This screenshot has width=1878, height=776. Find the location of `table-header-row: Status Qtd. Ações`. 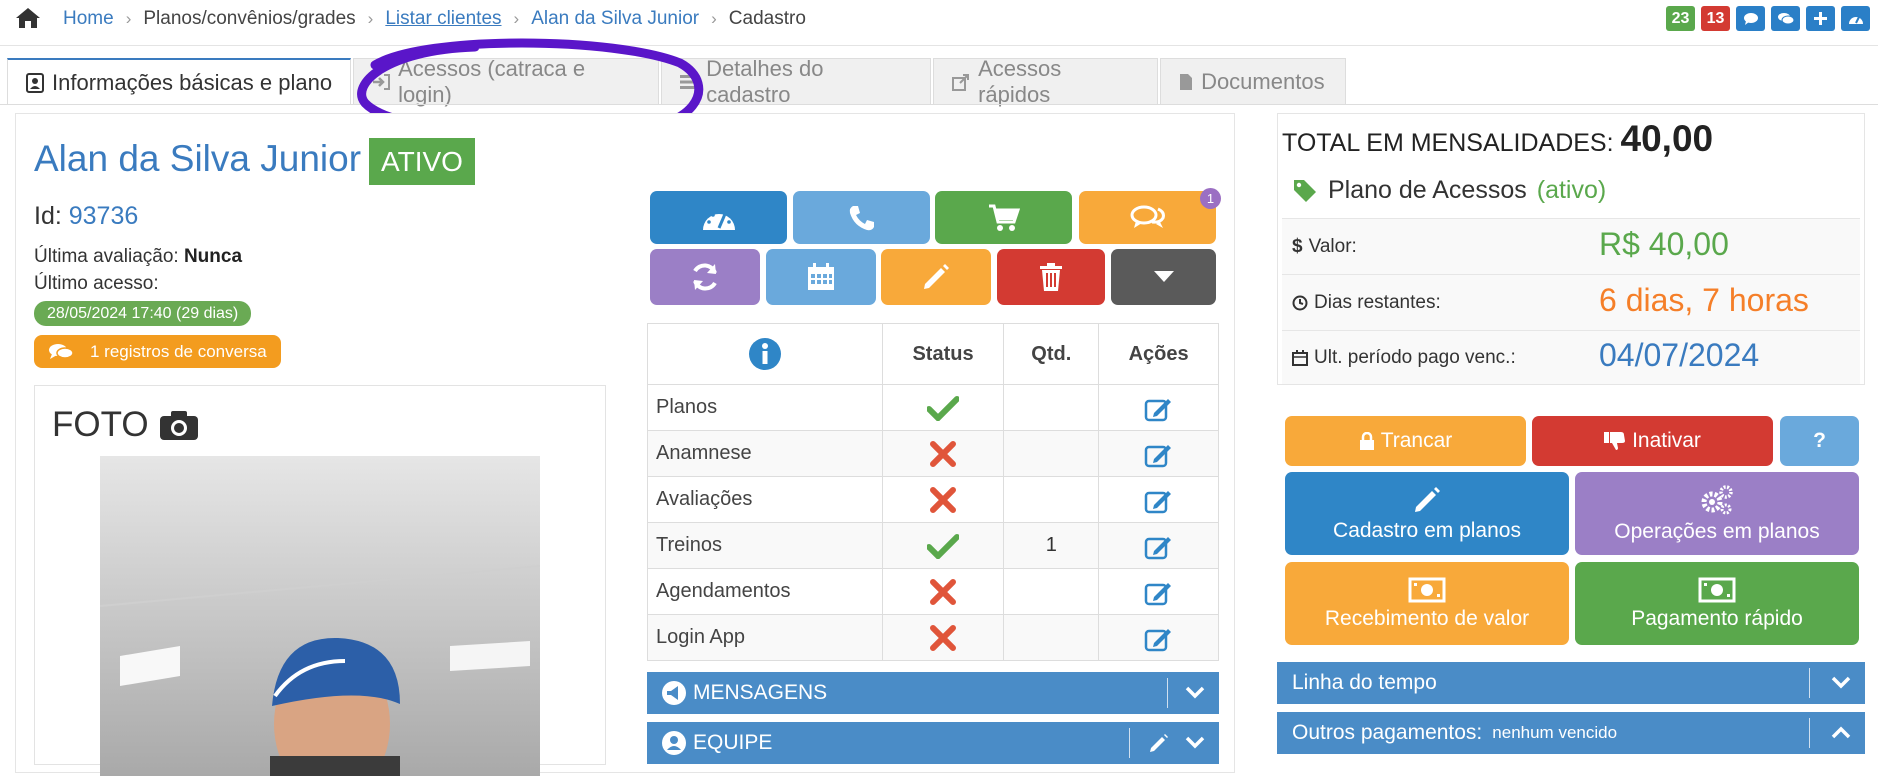

table-header-row: Status Qtd. Ações is located at coordinates (933, 354).